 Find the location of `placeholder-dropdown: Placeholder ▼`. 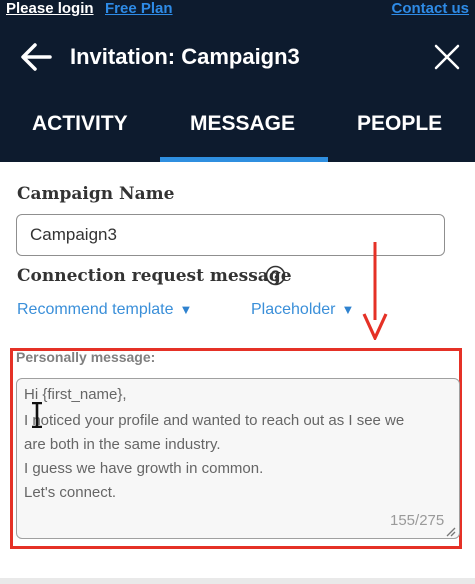

placeholder-dropdown: Placeholder ▼ is located at coordinates (302, 310).